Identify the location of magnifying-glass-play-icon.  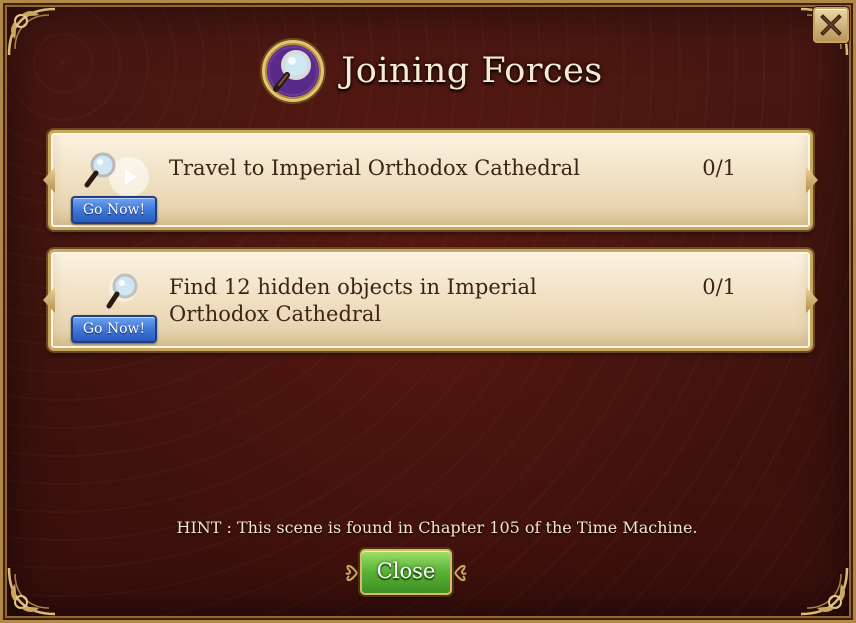
(116, 174).